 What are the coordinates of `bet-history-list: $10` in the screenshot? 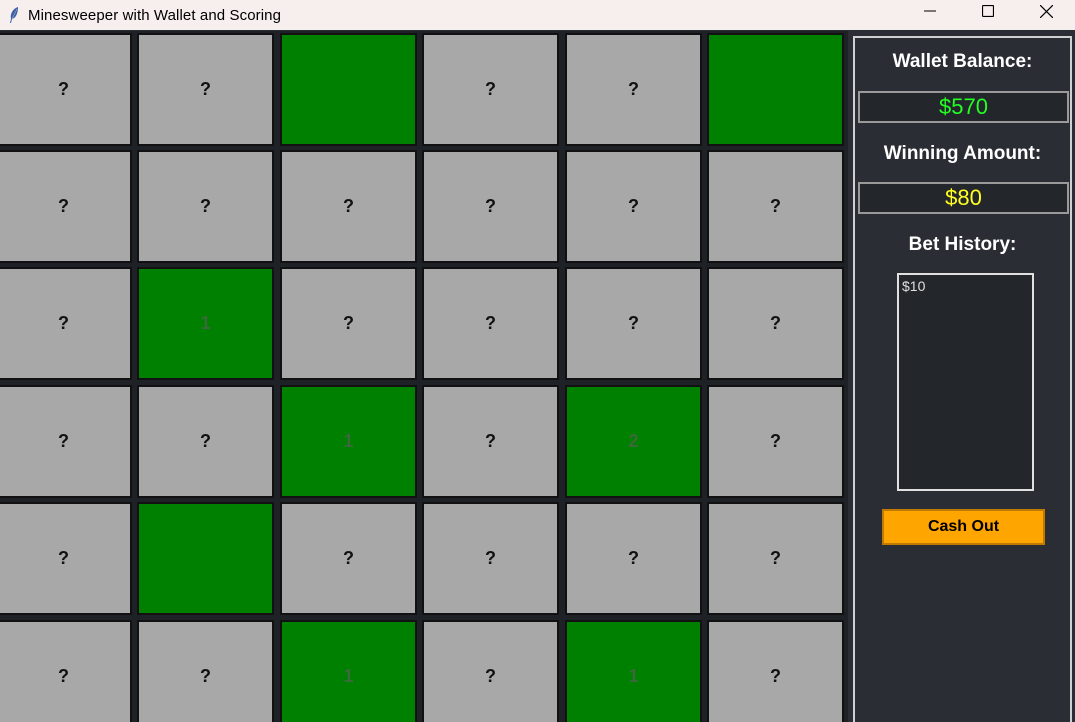 It's located at (965, 382).